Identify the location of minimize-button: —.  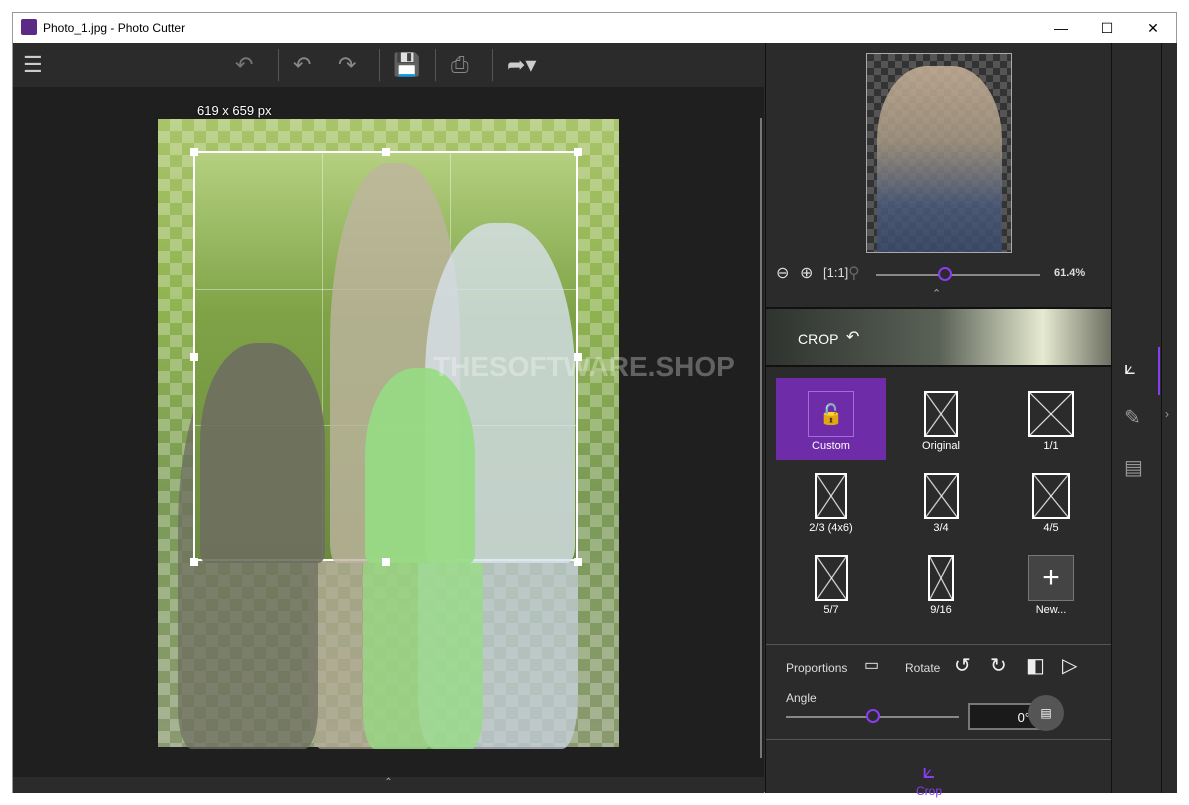
(1061, 28).